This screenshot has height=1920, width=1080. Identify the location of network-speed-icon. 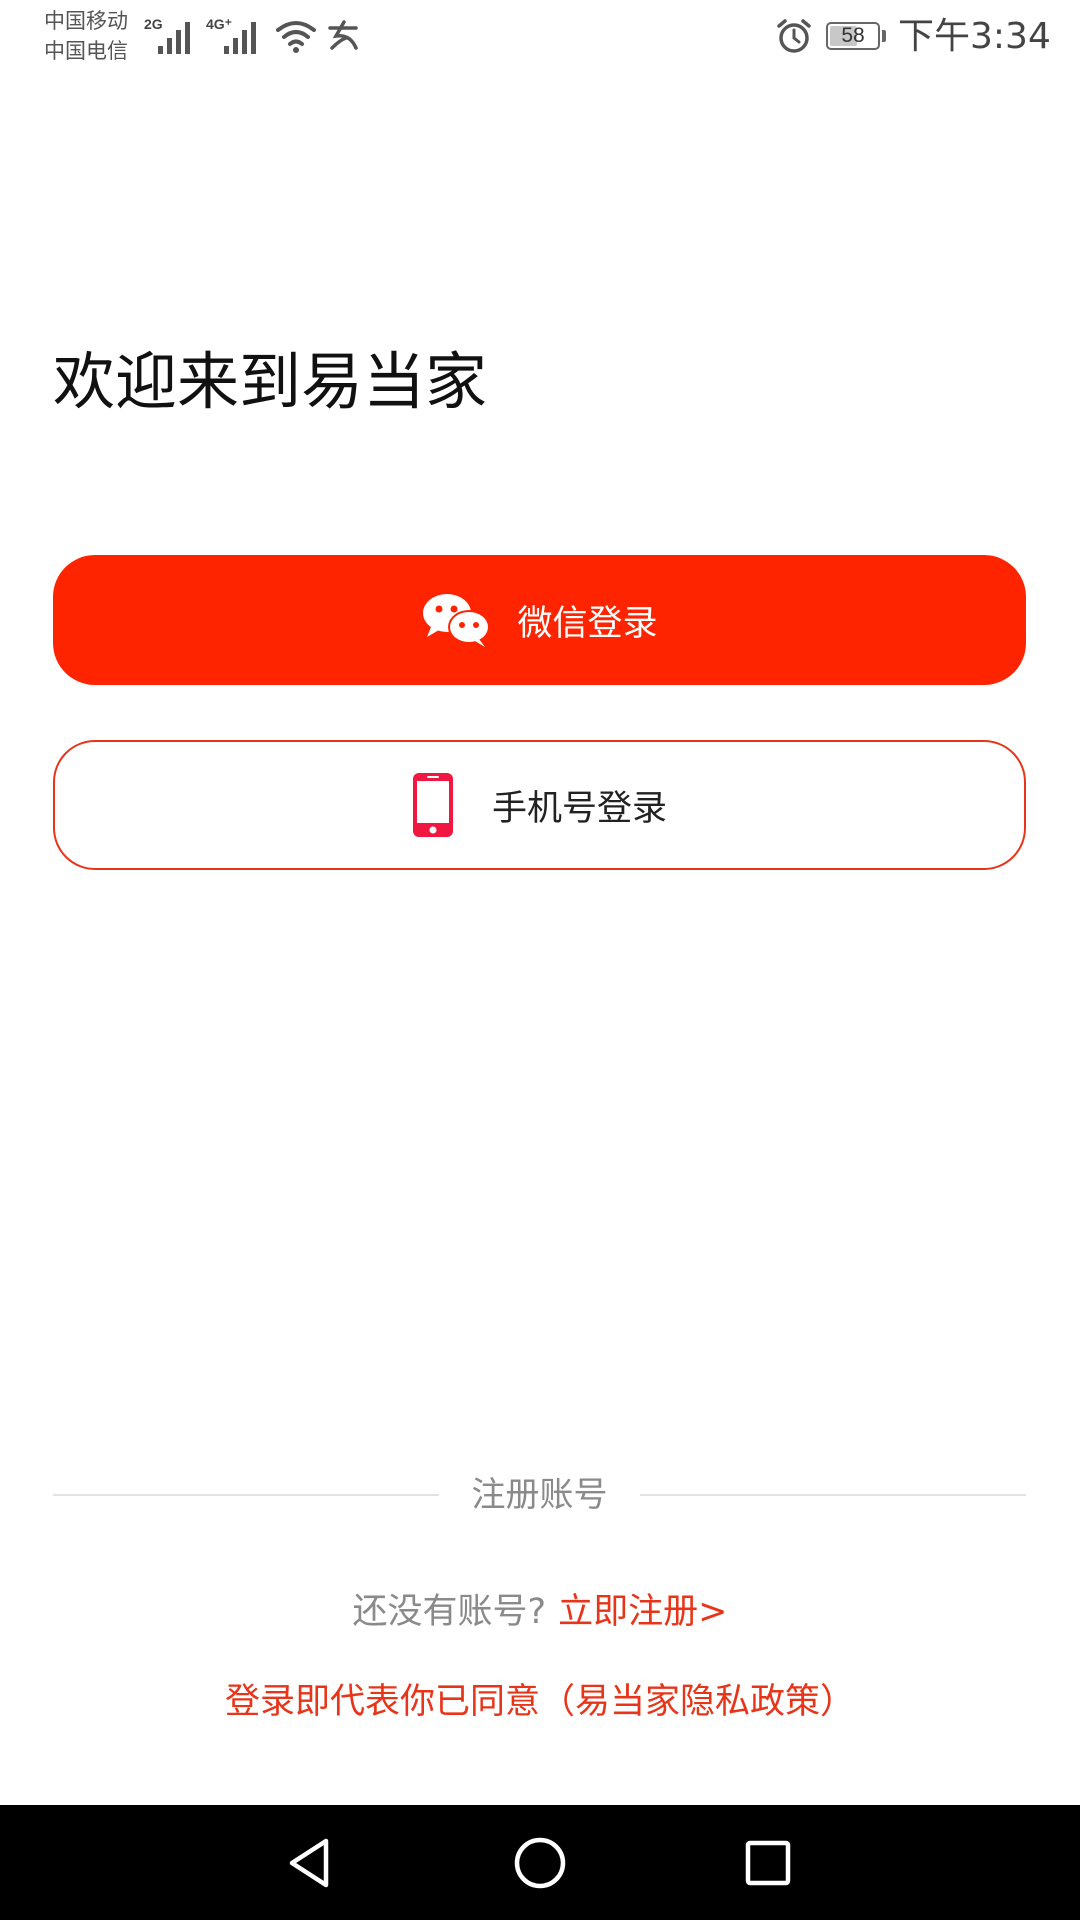
(343, 35).